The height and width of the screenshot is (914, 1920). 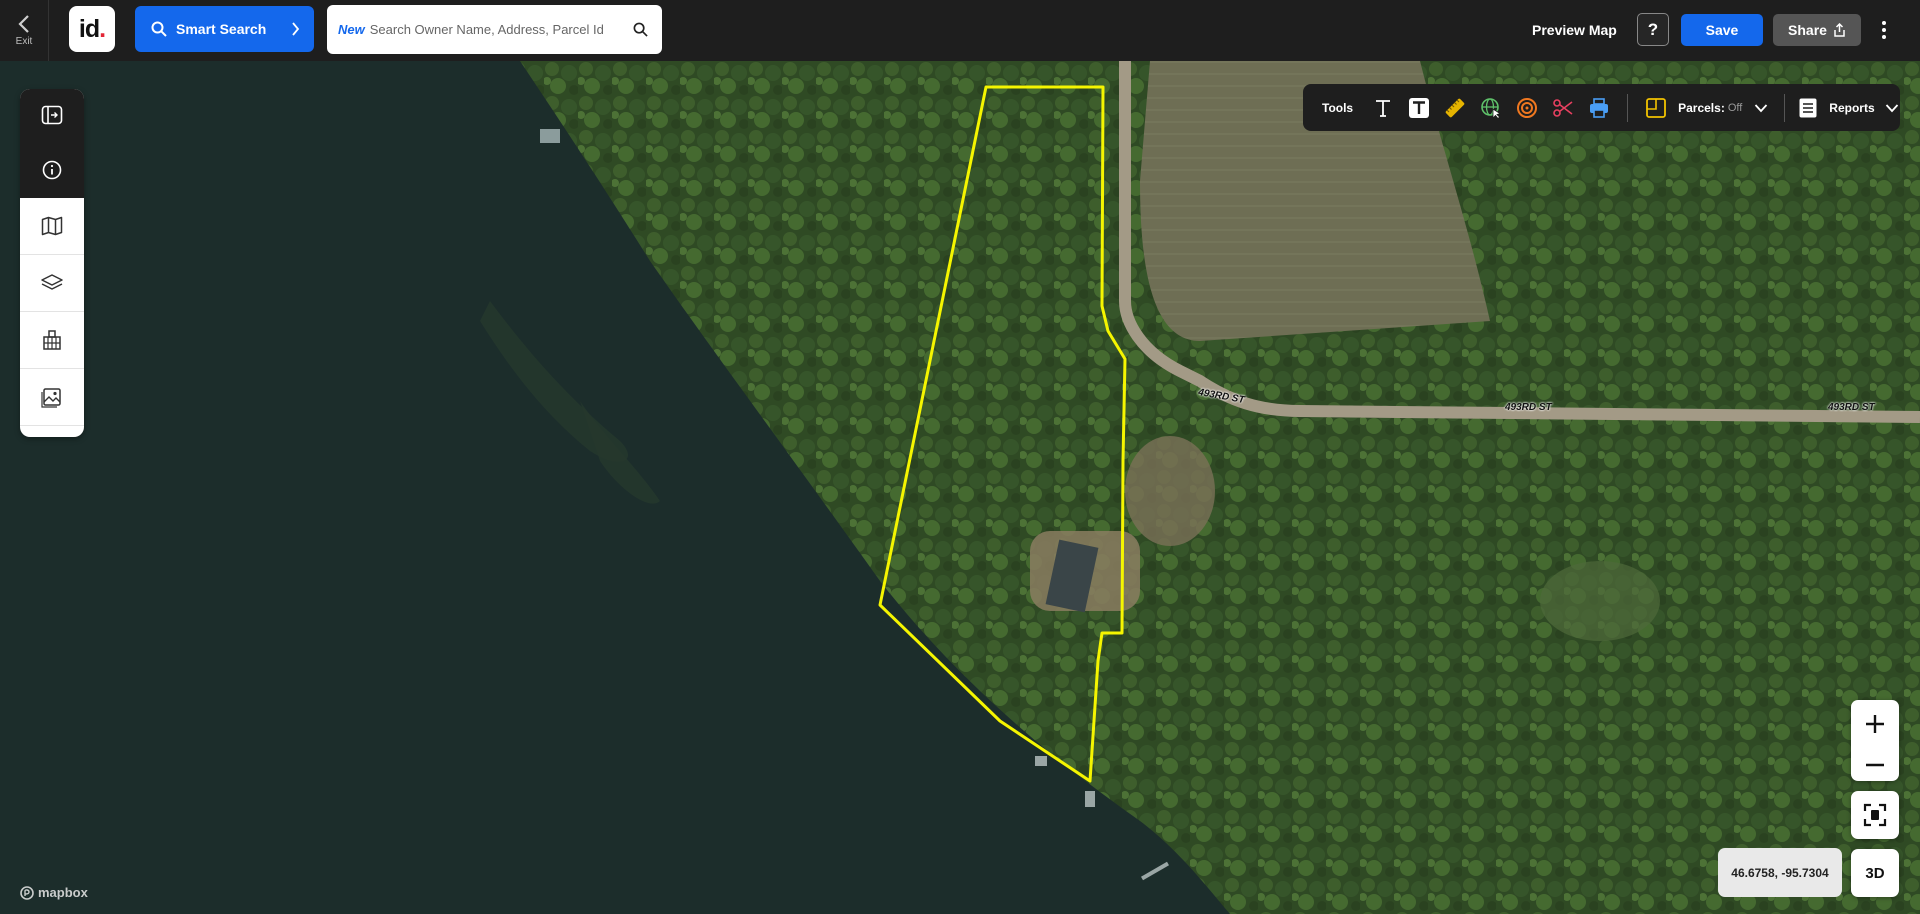 What do you see at coordinates (63, 892) in the screenshot?
I see `mapbox-label: mapbox` at bounding box center [63, 892].